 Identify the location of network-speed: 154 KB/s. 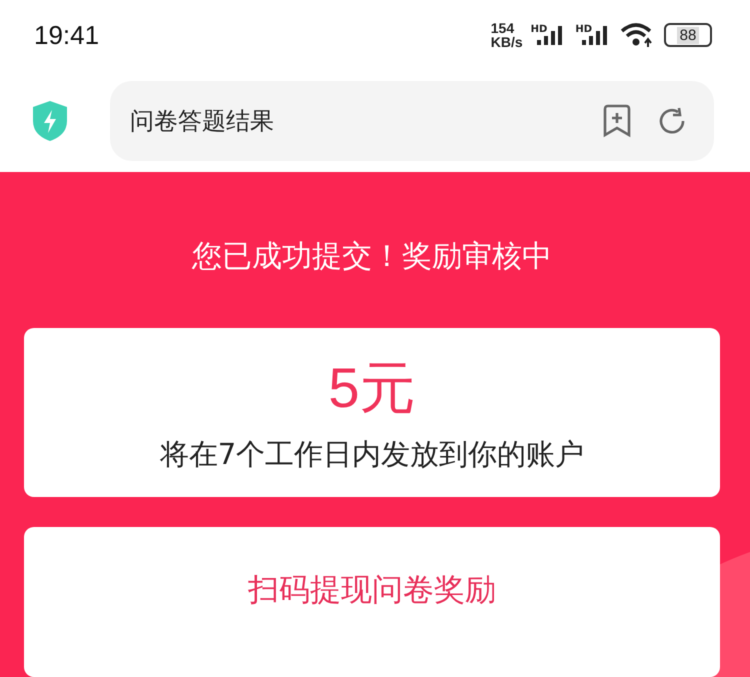
(506, 35).